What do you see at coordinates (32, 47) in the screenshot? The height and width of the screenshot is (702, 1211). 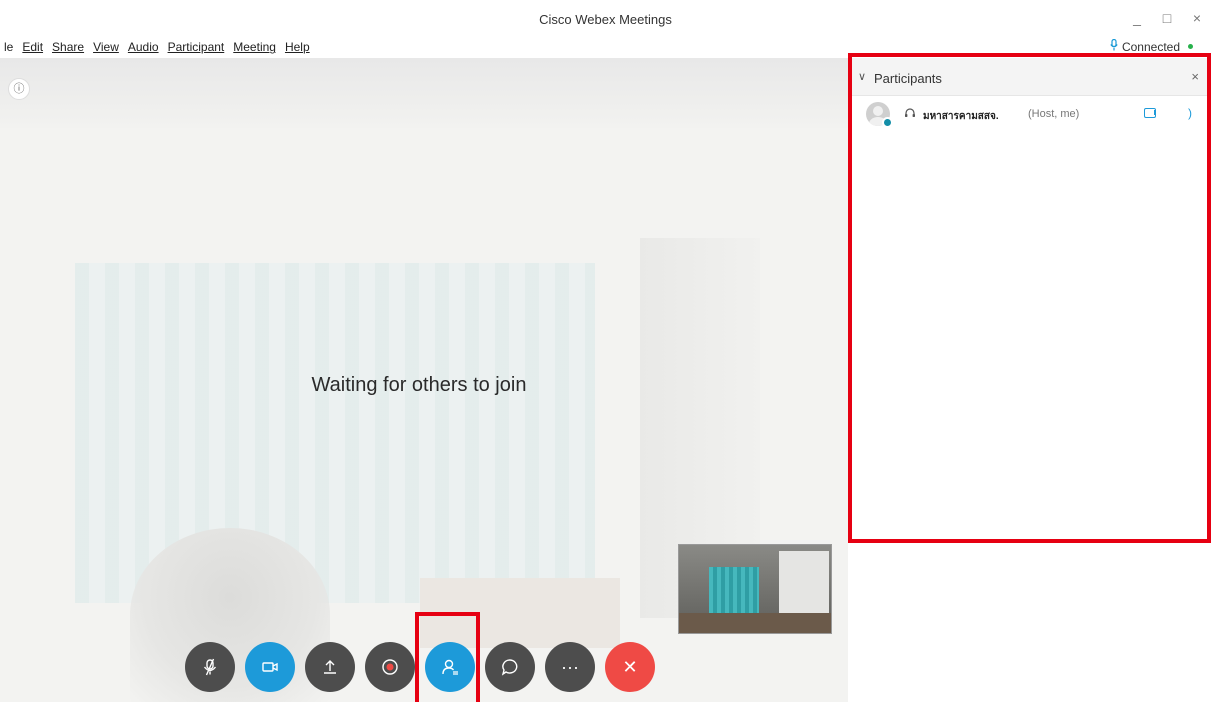 I see `menu-edit: Edit` at bounding box center [32, 47].